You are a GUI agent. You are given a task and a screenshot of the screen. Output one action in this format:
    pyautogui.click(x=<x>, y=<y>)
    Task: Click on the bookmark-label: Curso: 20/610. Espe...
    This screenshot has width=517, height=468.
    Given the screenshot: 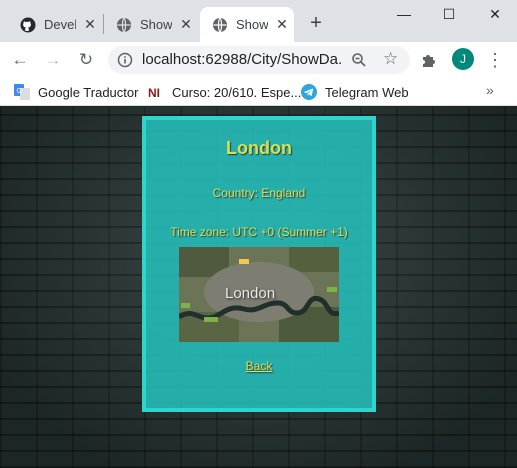 What is the action you would take?
    pyautogui.click(x=237, y=92)
    